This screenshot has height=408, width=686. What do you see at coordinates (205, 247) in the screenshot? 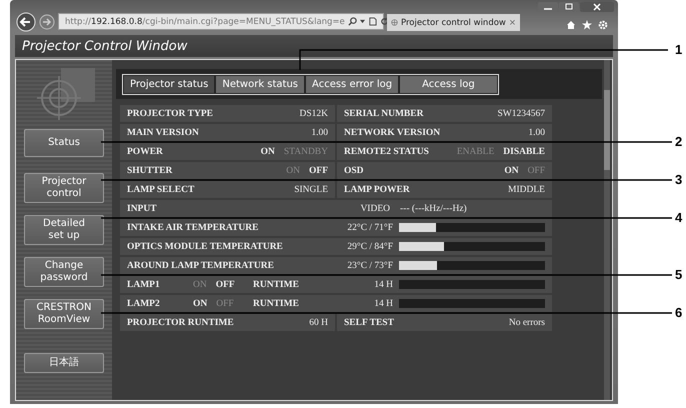
I see `status-label: OPTICS MODULE TEMPERATURE` at bounding box center [205, 247].